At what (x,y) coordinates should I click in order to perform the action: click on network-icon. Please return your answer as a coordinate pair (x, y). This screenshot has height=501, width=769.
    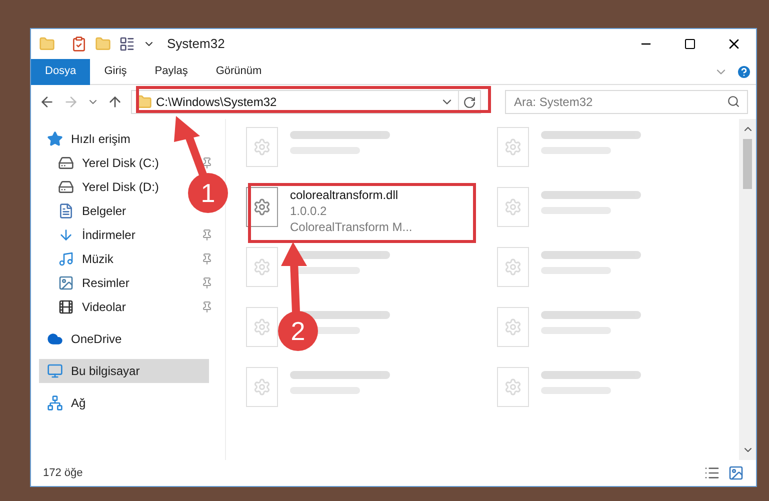
    Looking at the image, I should click on (55, 403).